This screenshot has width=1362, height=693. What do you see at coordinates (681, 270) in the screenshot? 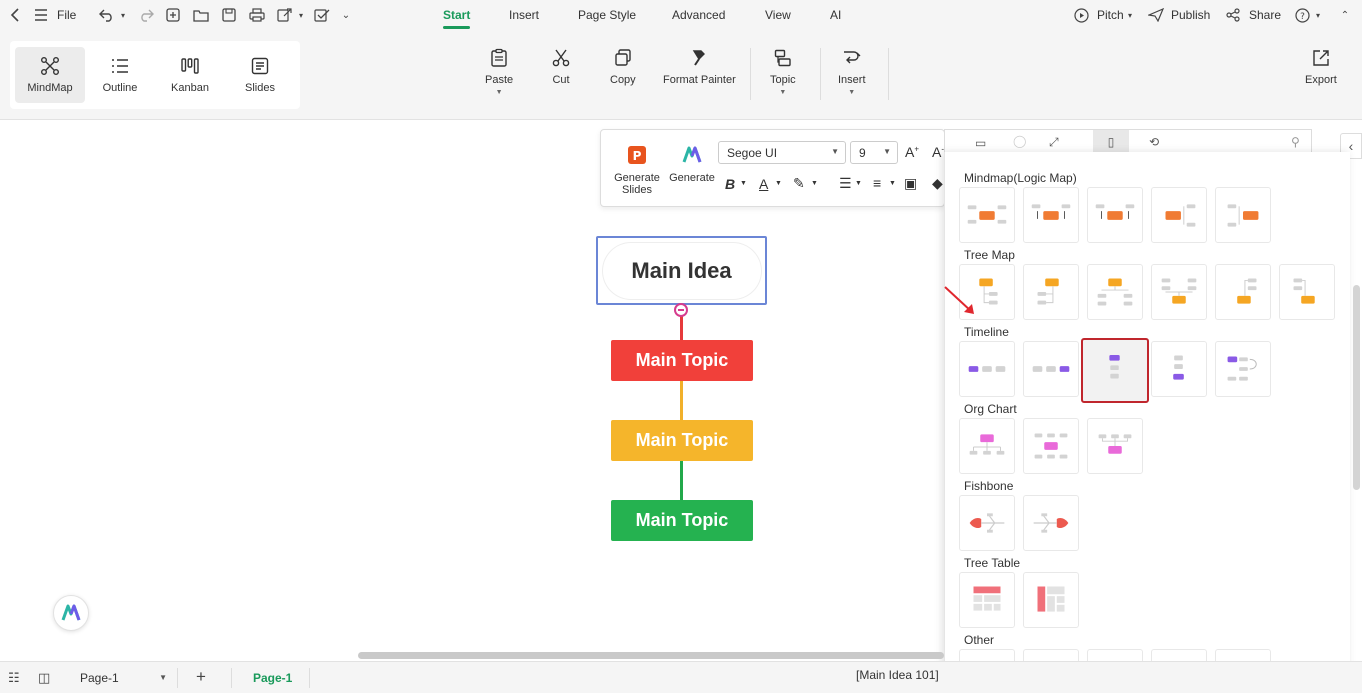
I see `main-idea-node: Main Idea` at bounding box center [681, 270].